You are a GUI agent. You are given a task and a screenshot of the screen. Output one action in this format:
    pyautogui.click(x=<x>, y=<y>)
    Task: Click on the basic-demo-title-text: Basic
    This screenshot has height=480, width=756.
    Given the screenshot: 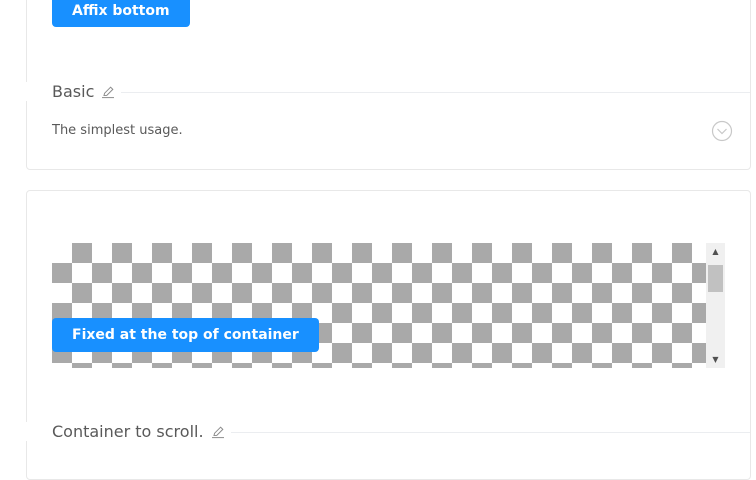 What is the action you would take?
    pyautogui.click(x=73, y=91)
    